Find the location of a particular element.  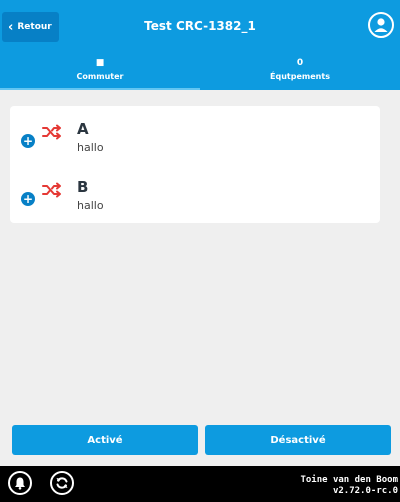

refresh-icon is located at coordinates (62, 483).